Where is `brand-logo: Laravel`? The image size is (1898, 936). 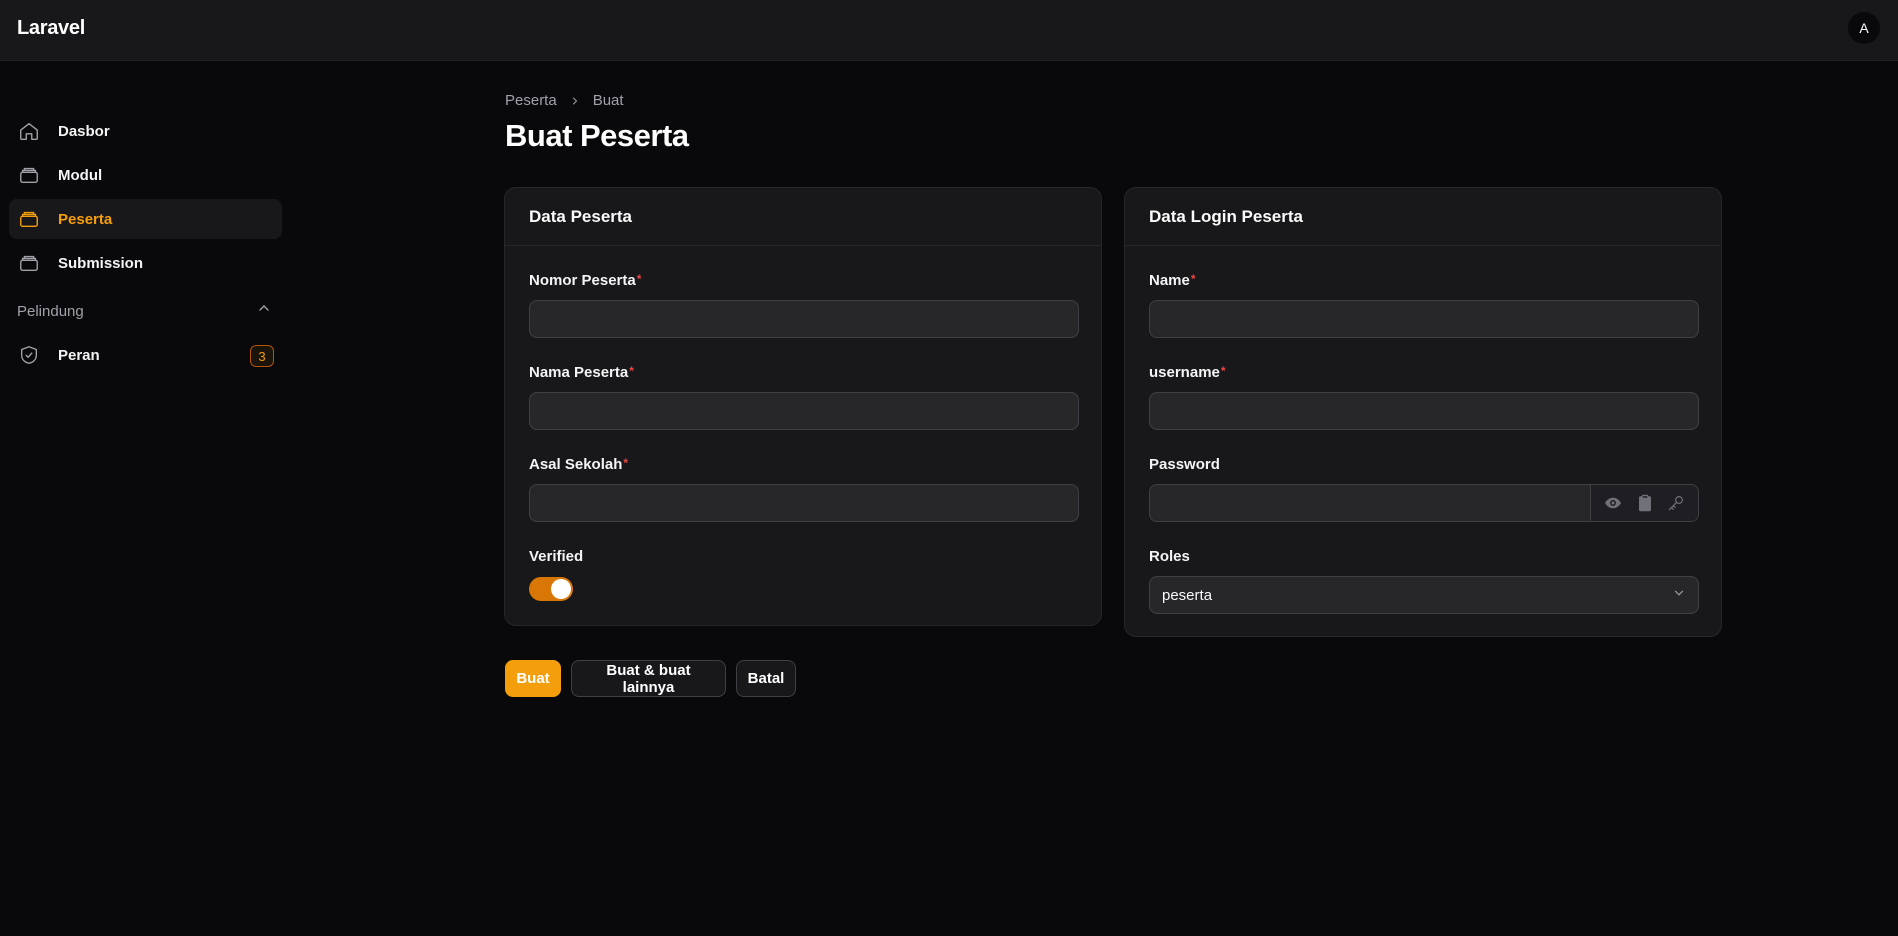
brand-logo: Laravel is located at coordinates (51, 28).